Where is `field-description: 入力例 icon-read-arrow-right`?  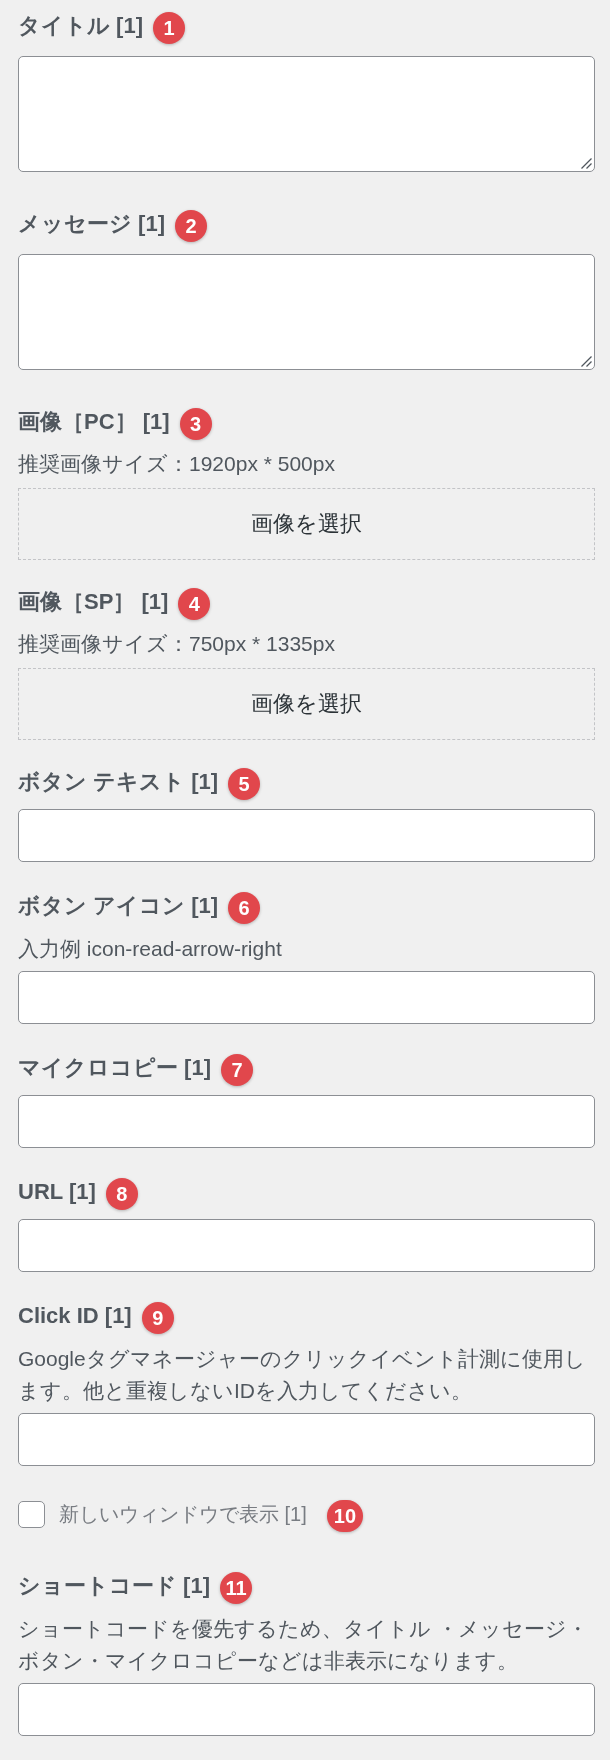 field-description: 入力例 icon-read-arrow-right is located at coordinates (150, 949).